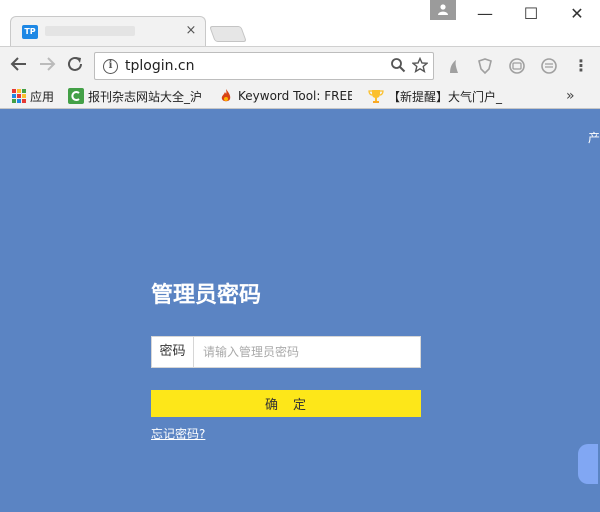 The image size is (600, 512). I want to click on bookmark-apps: 应用, so click(33, 96).